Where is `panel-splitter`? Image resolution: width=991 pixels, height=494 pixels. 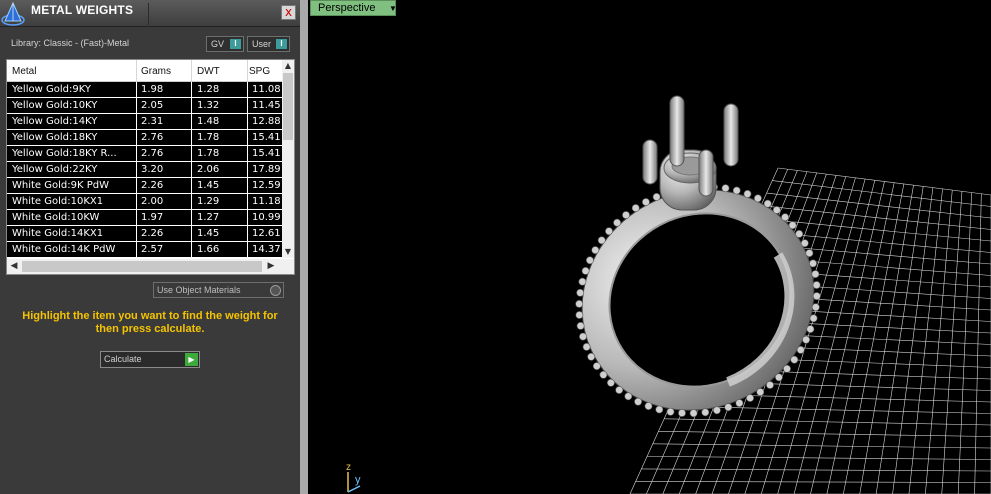 panel-splitter is located at coordinates (304, 247).